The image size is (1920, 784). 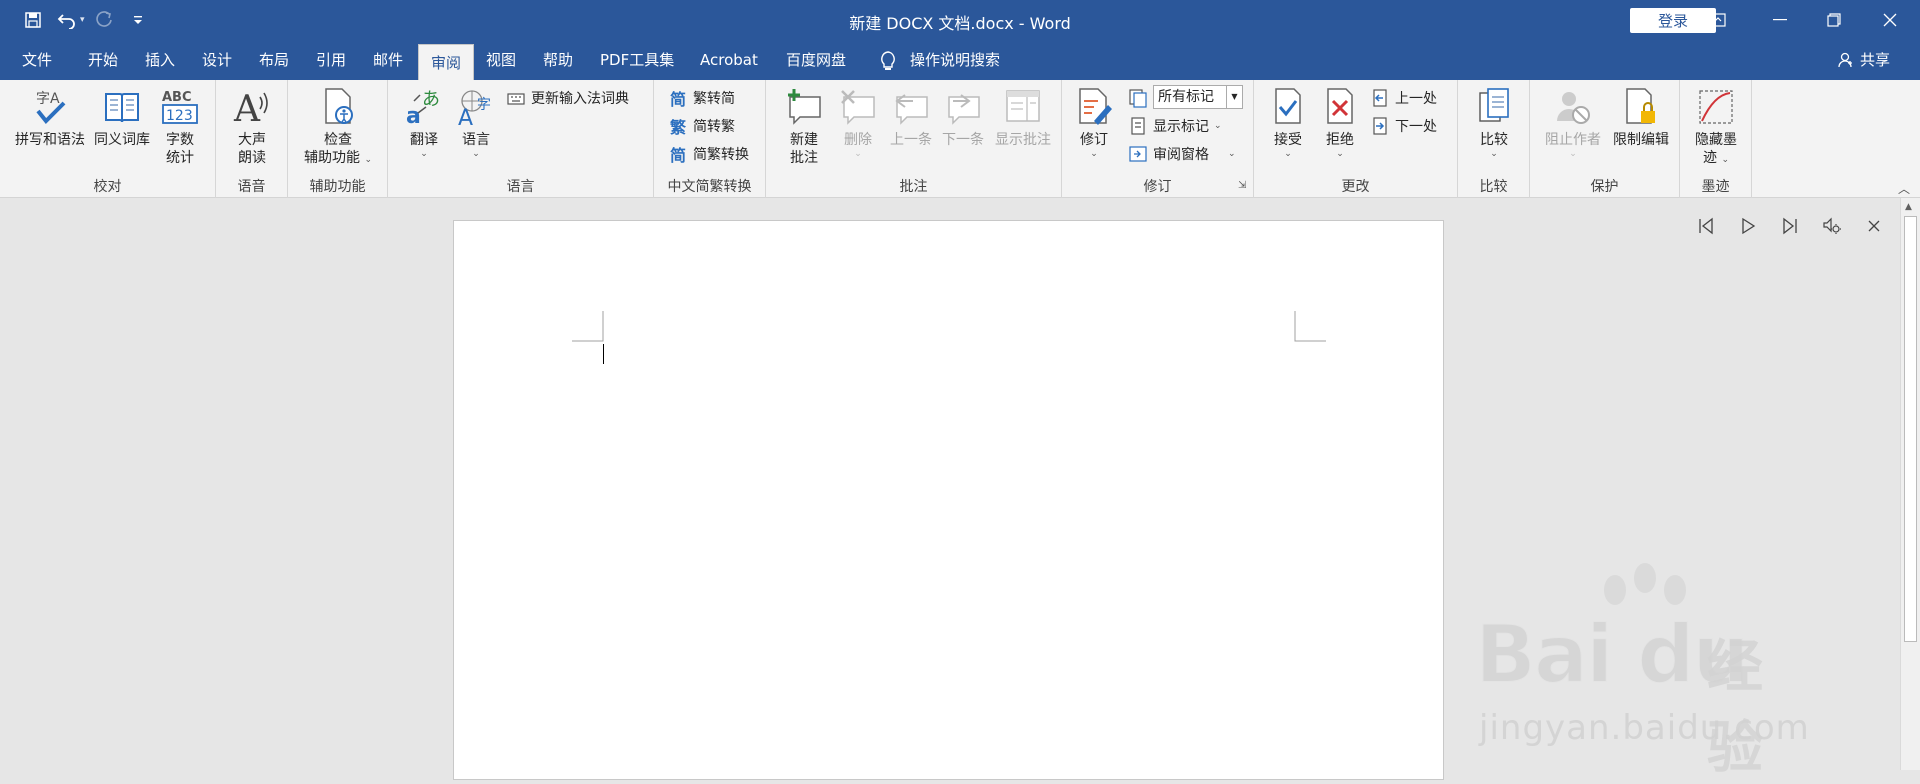 I want to click on spelling-grammar-button: 字A 拼写和语法, so click(x=50, y=117).